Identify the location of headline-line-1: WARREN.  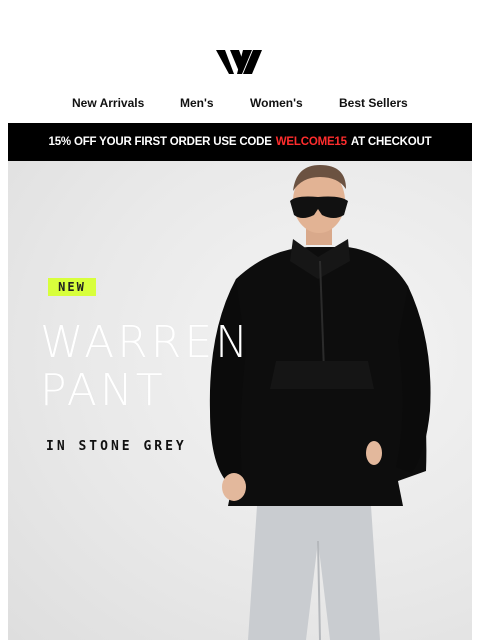
(146, 342).